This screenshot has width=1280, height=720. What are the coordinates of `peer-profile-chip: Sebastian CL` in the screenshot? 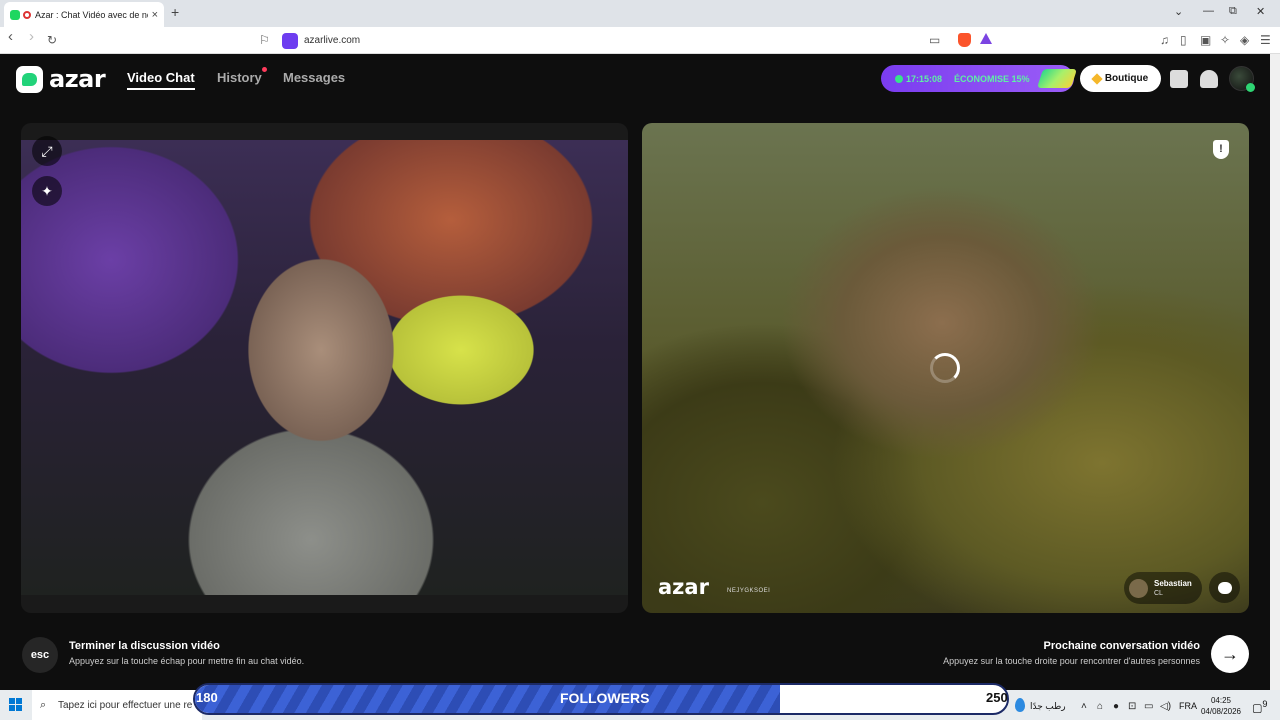 It's located at (1163, 588).